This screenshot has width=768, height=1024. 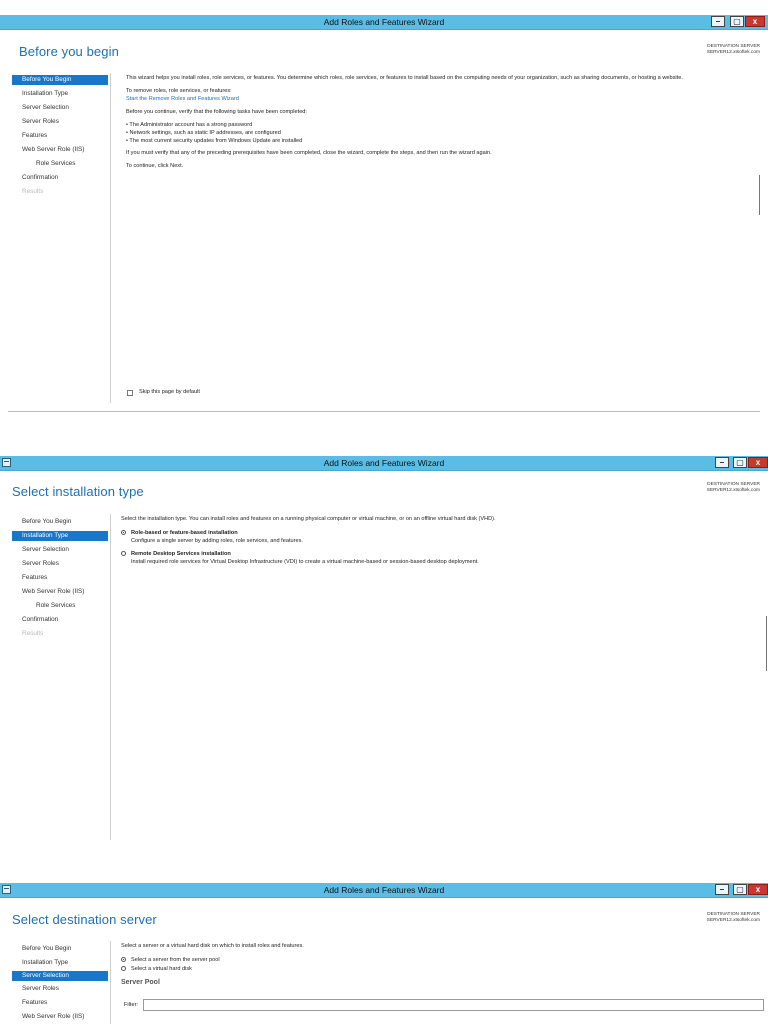 I want to click on role-based-radio, so click(x=123, y=532).